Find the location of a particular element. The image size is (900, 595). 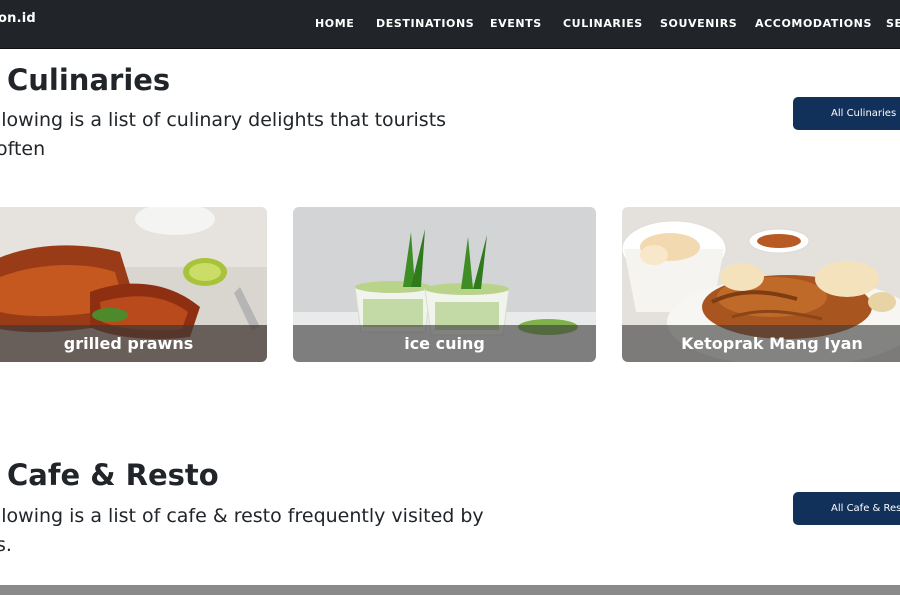

card-label: grilled prawns is located at coordinates (133, 343).